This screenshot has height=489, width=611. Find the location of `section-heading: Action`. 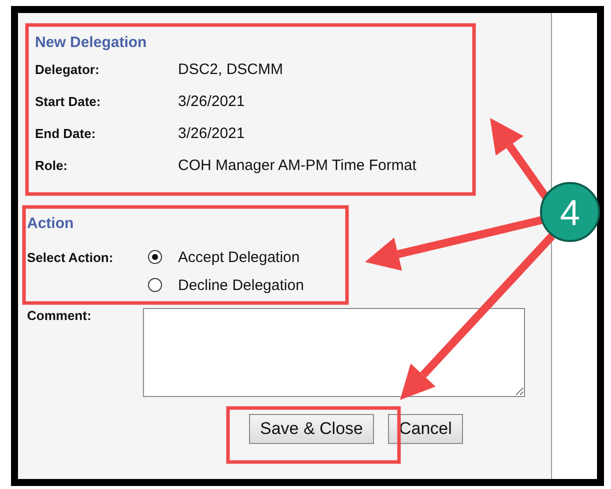

section-heading: Action is located at coordinates (51, 224).